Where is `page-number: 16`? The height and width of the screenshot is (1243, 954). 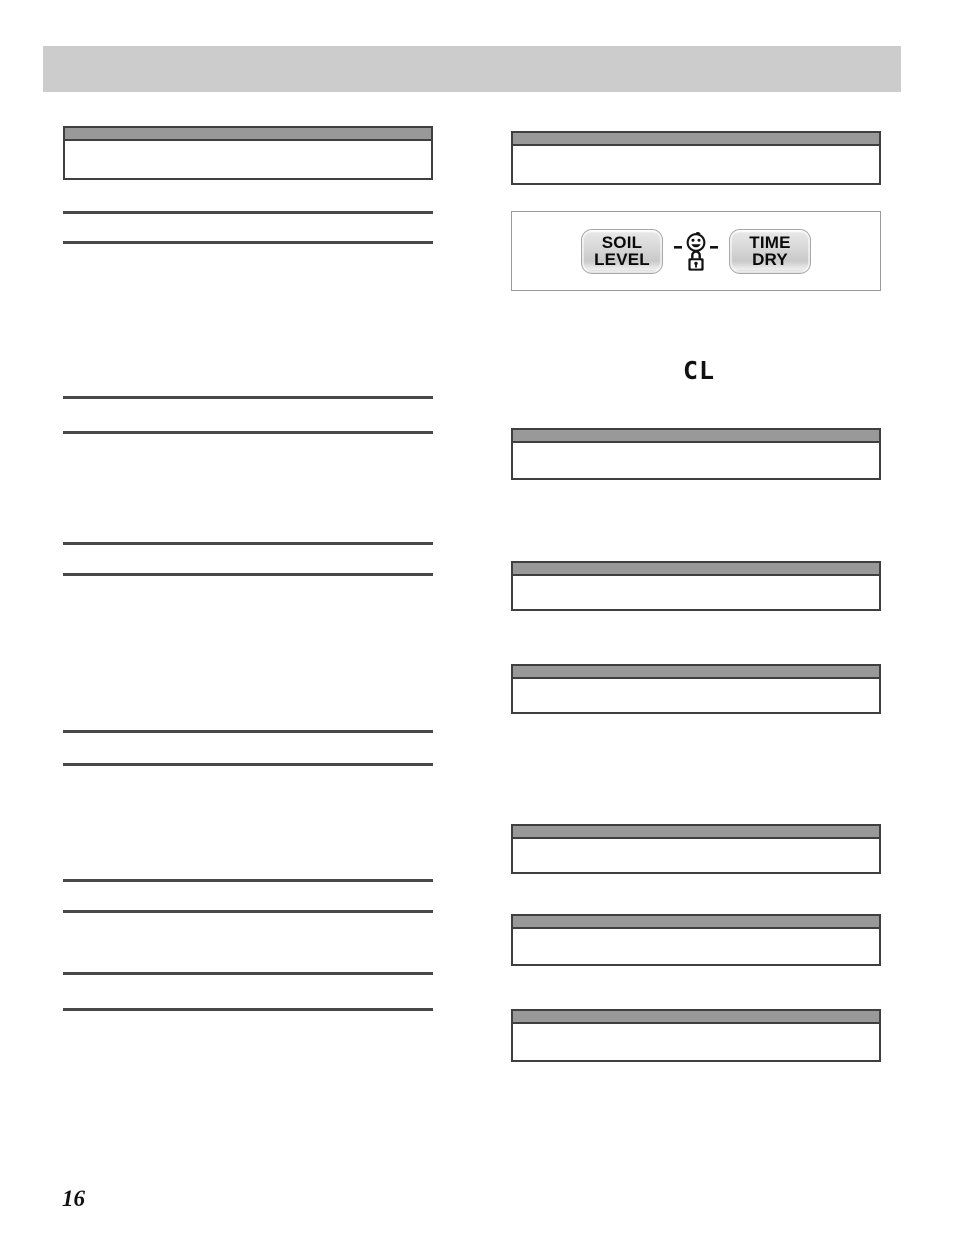
page-number: 16 is located at coordinates (73, 1198).